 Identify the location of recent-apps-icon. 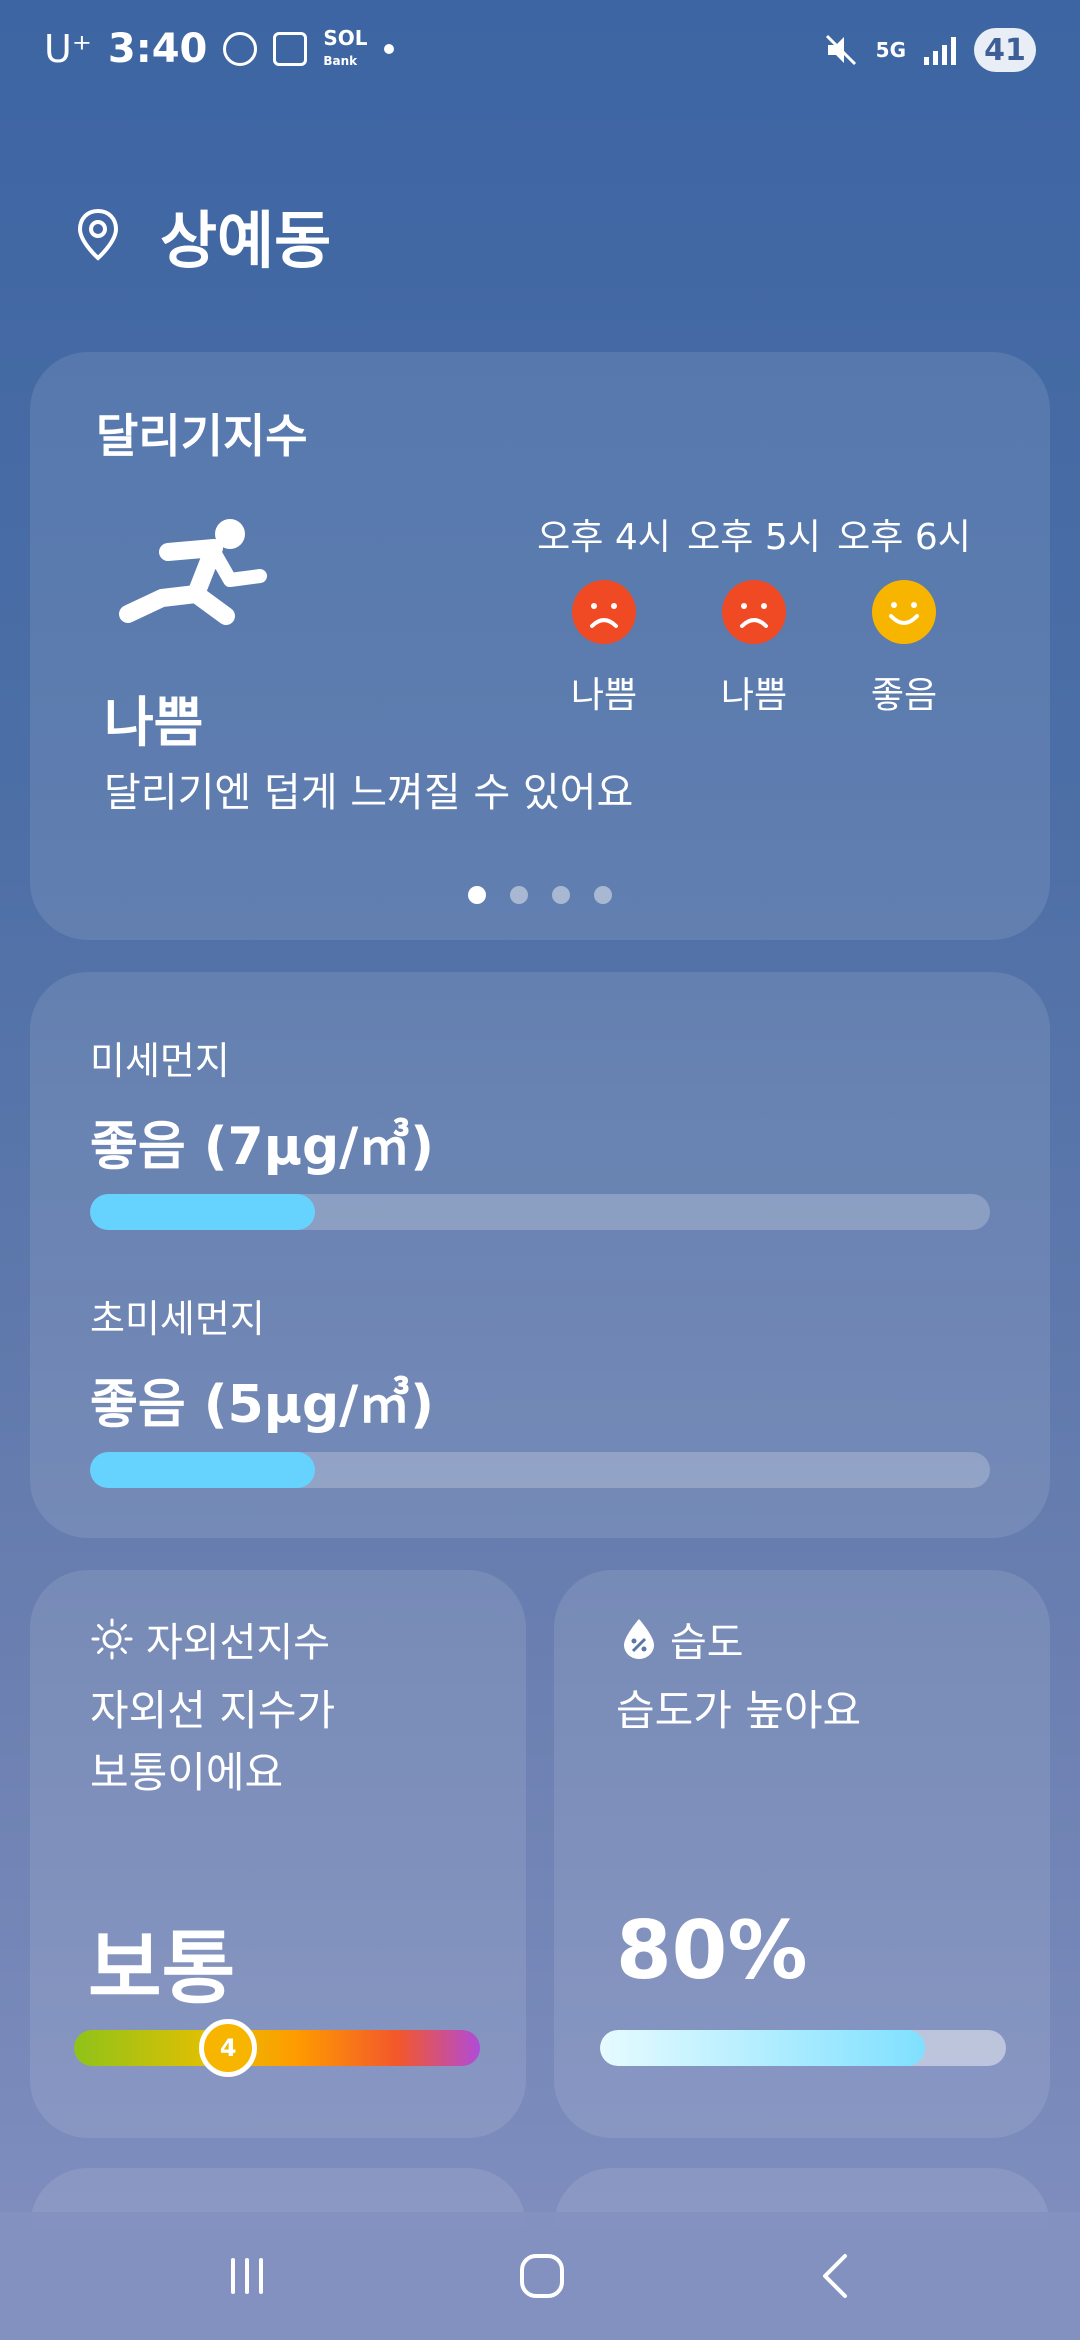
(247, 2276).